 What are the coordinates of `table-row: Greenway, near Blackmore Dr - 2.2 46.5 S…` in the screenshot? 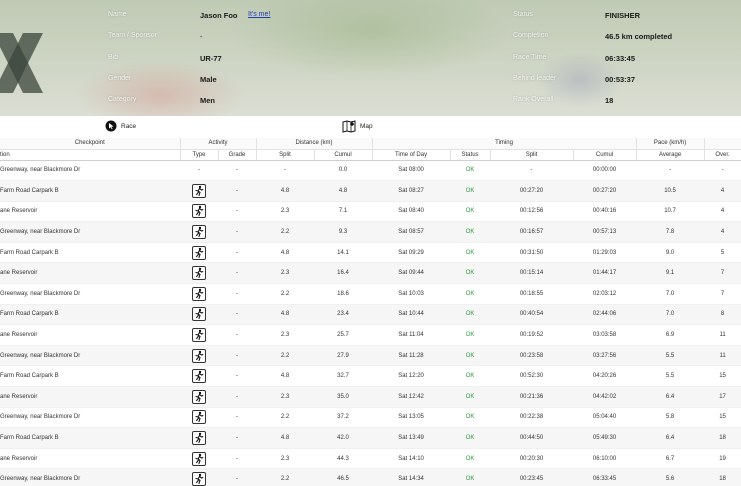 It's located at (370, 477).